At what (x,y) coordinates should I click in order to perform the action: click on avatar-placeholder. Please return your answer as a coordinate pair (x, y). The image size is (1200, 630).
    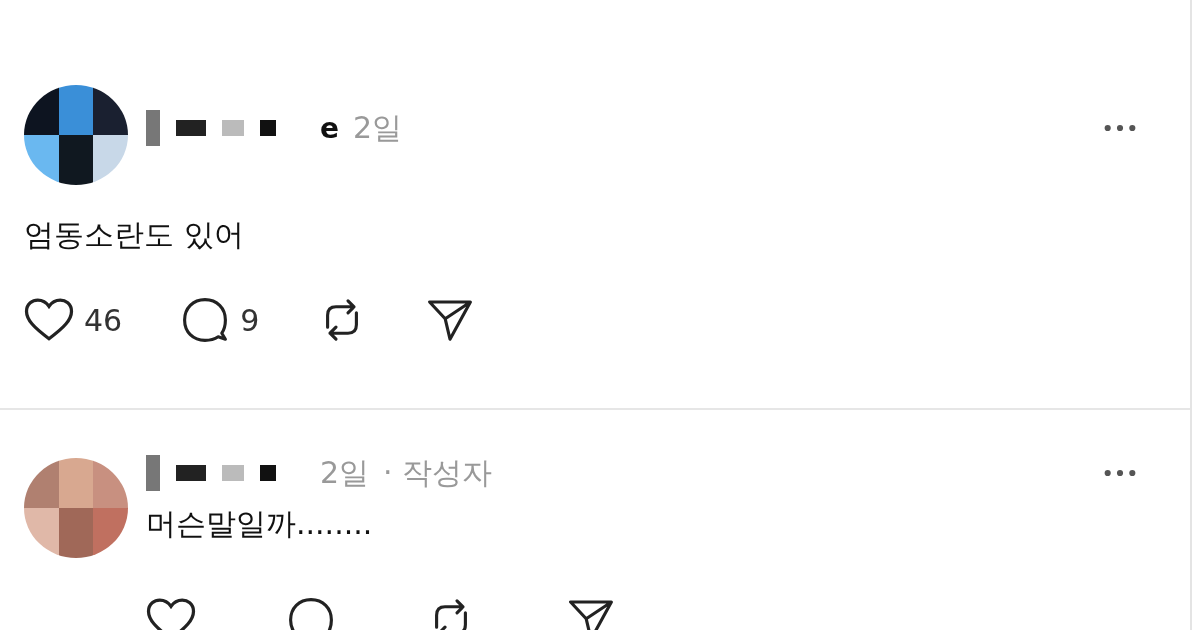
    Looking at the image, I should click on (76, 135).